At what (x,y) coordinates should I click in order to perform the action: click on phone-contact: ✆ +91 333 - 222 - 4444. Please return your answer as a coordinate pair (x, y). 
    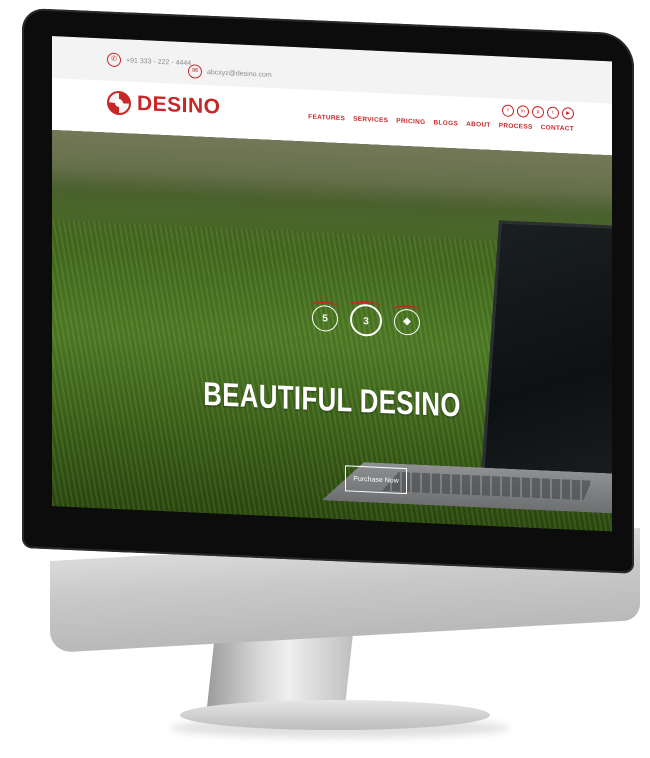
    Looking at the image, I should click on (149, 61).